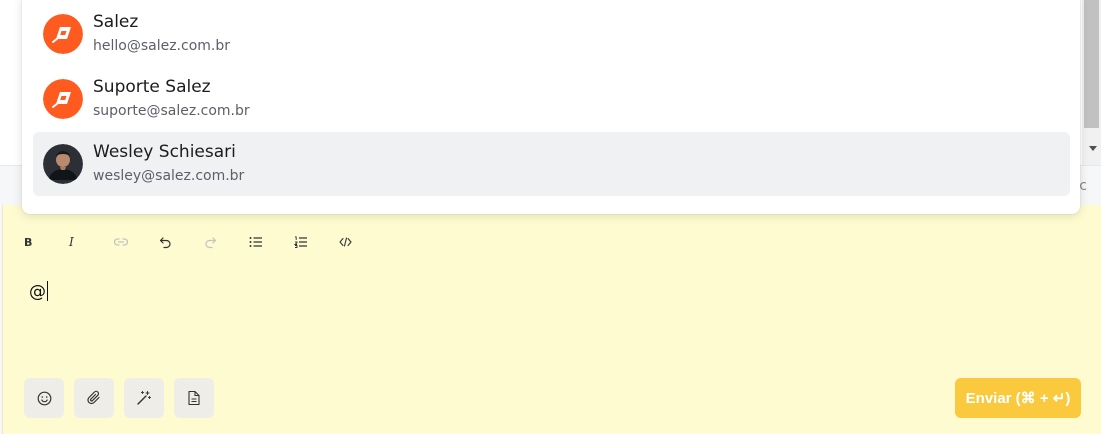 This screenshot has width=1101, height=434. I want to click on document-button, so click(194, 398).